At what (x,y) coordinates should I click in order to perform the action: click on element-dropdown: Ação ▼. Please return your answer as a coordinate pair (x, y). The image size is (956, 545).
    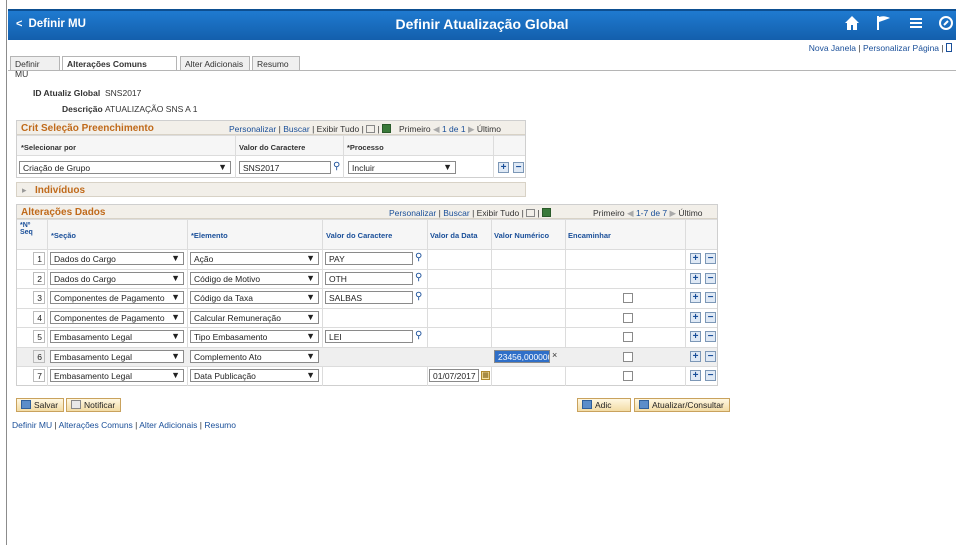
    Looking at the image, I should click on (254, 258).